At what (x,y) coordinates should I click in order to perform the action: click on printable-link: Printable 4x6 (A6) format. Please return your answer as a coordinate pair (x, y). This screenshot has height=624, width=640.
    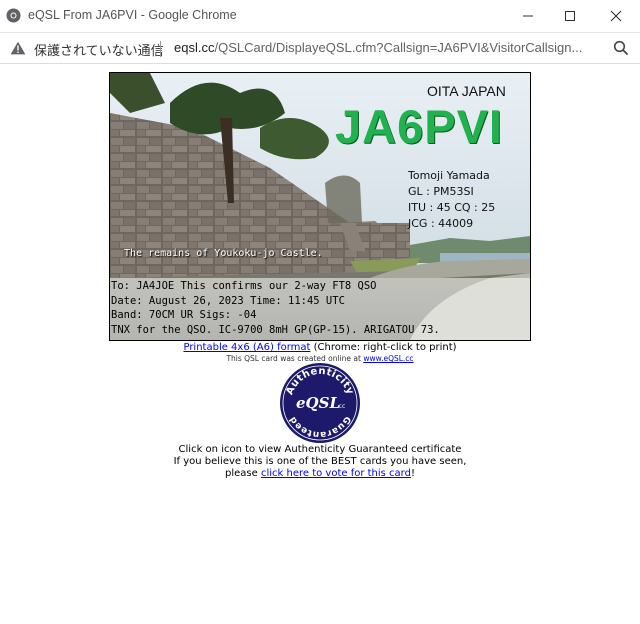
    Looking at the image, I should click on (246, 347).